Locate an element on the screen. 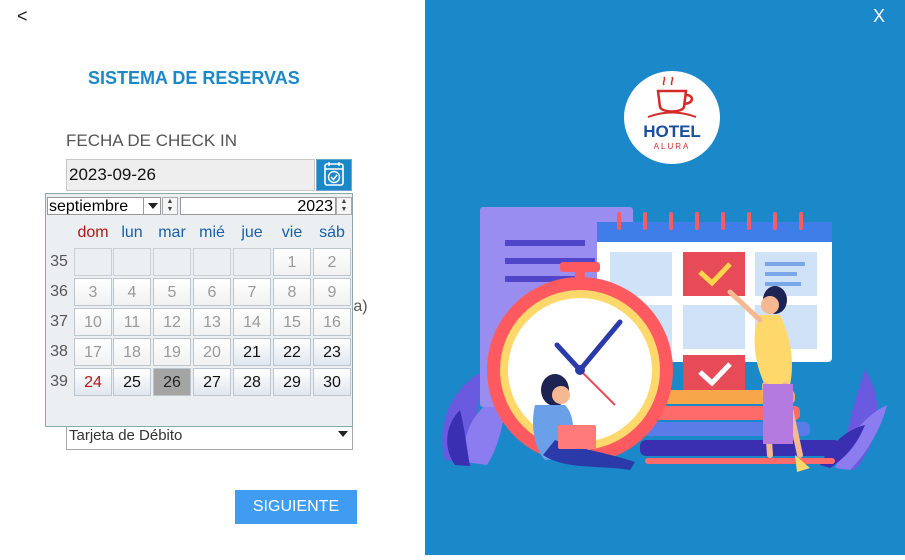 This screenshot has width=905, height=560. weekday-header: sáb is located at coordinates (332, 232).